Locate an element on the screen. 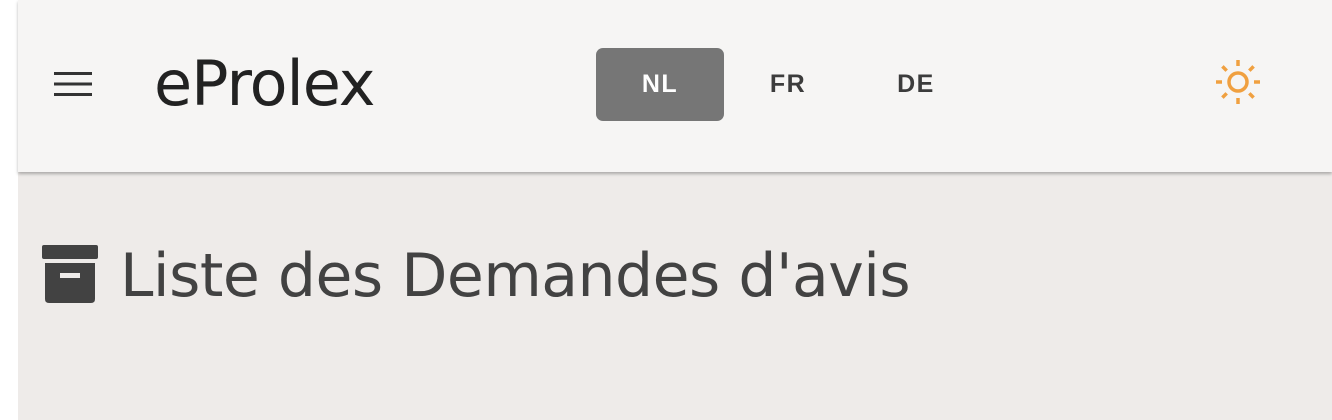 The image size is (1332, 420). language-button-de: DE is located at coordinates (916, 84).